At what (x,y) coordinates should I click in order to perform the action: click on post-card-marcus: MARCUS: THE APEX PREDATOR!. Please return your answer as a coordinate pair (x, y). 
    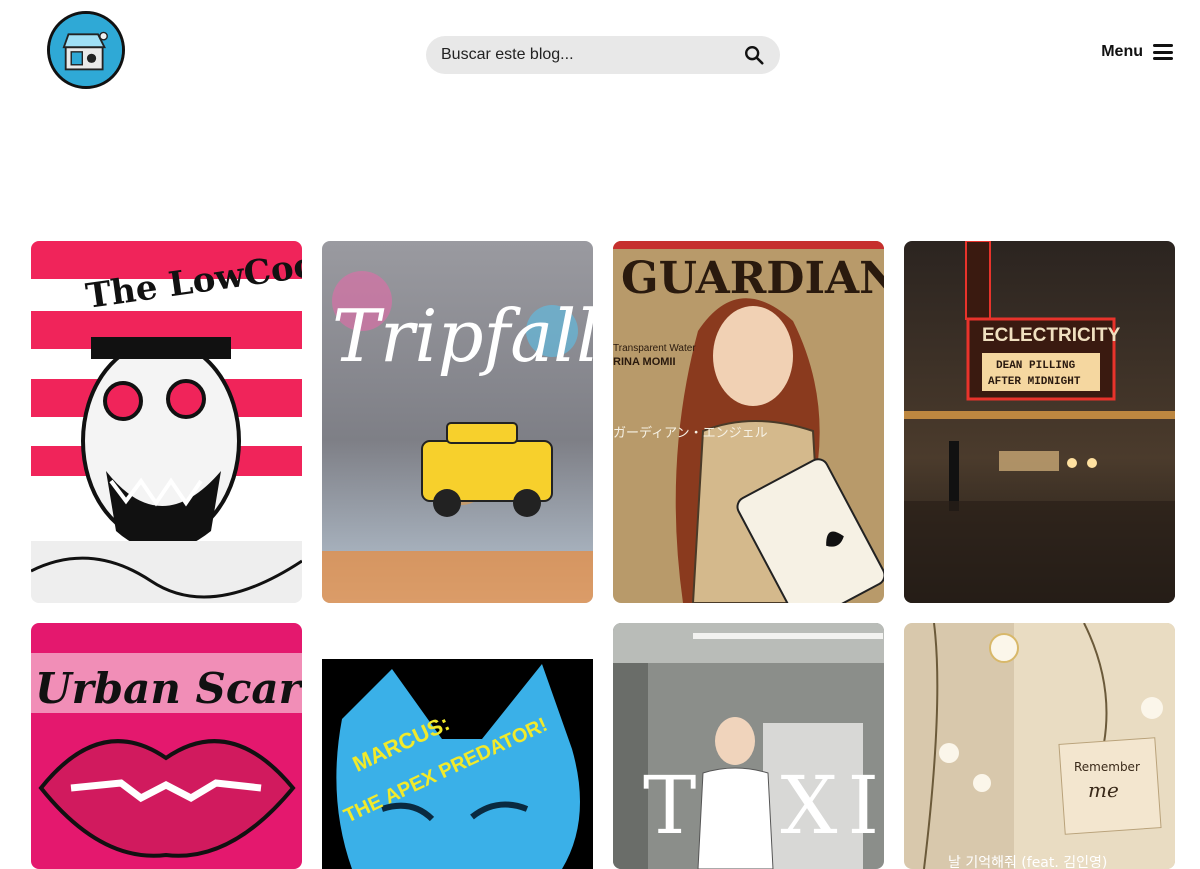
    Looking at the image, I should click on (457, 764).